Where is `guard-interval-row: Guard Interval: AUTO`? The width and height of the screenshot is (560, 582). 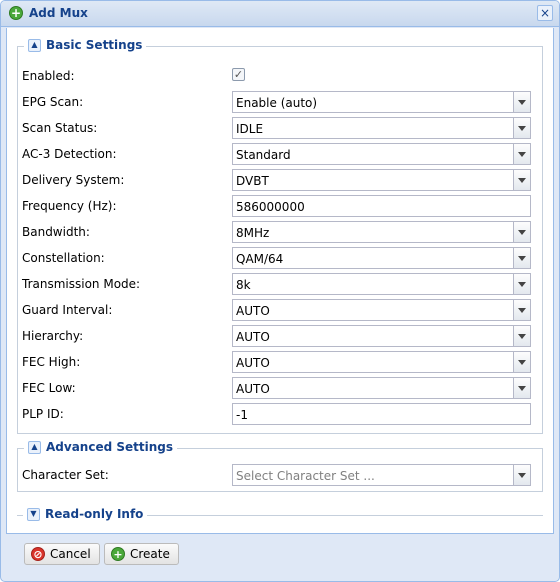
guard-interval-row: Guard Interval: AUTO is located at coordinates (282, 310).